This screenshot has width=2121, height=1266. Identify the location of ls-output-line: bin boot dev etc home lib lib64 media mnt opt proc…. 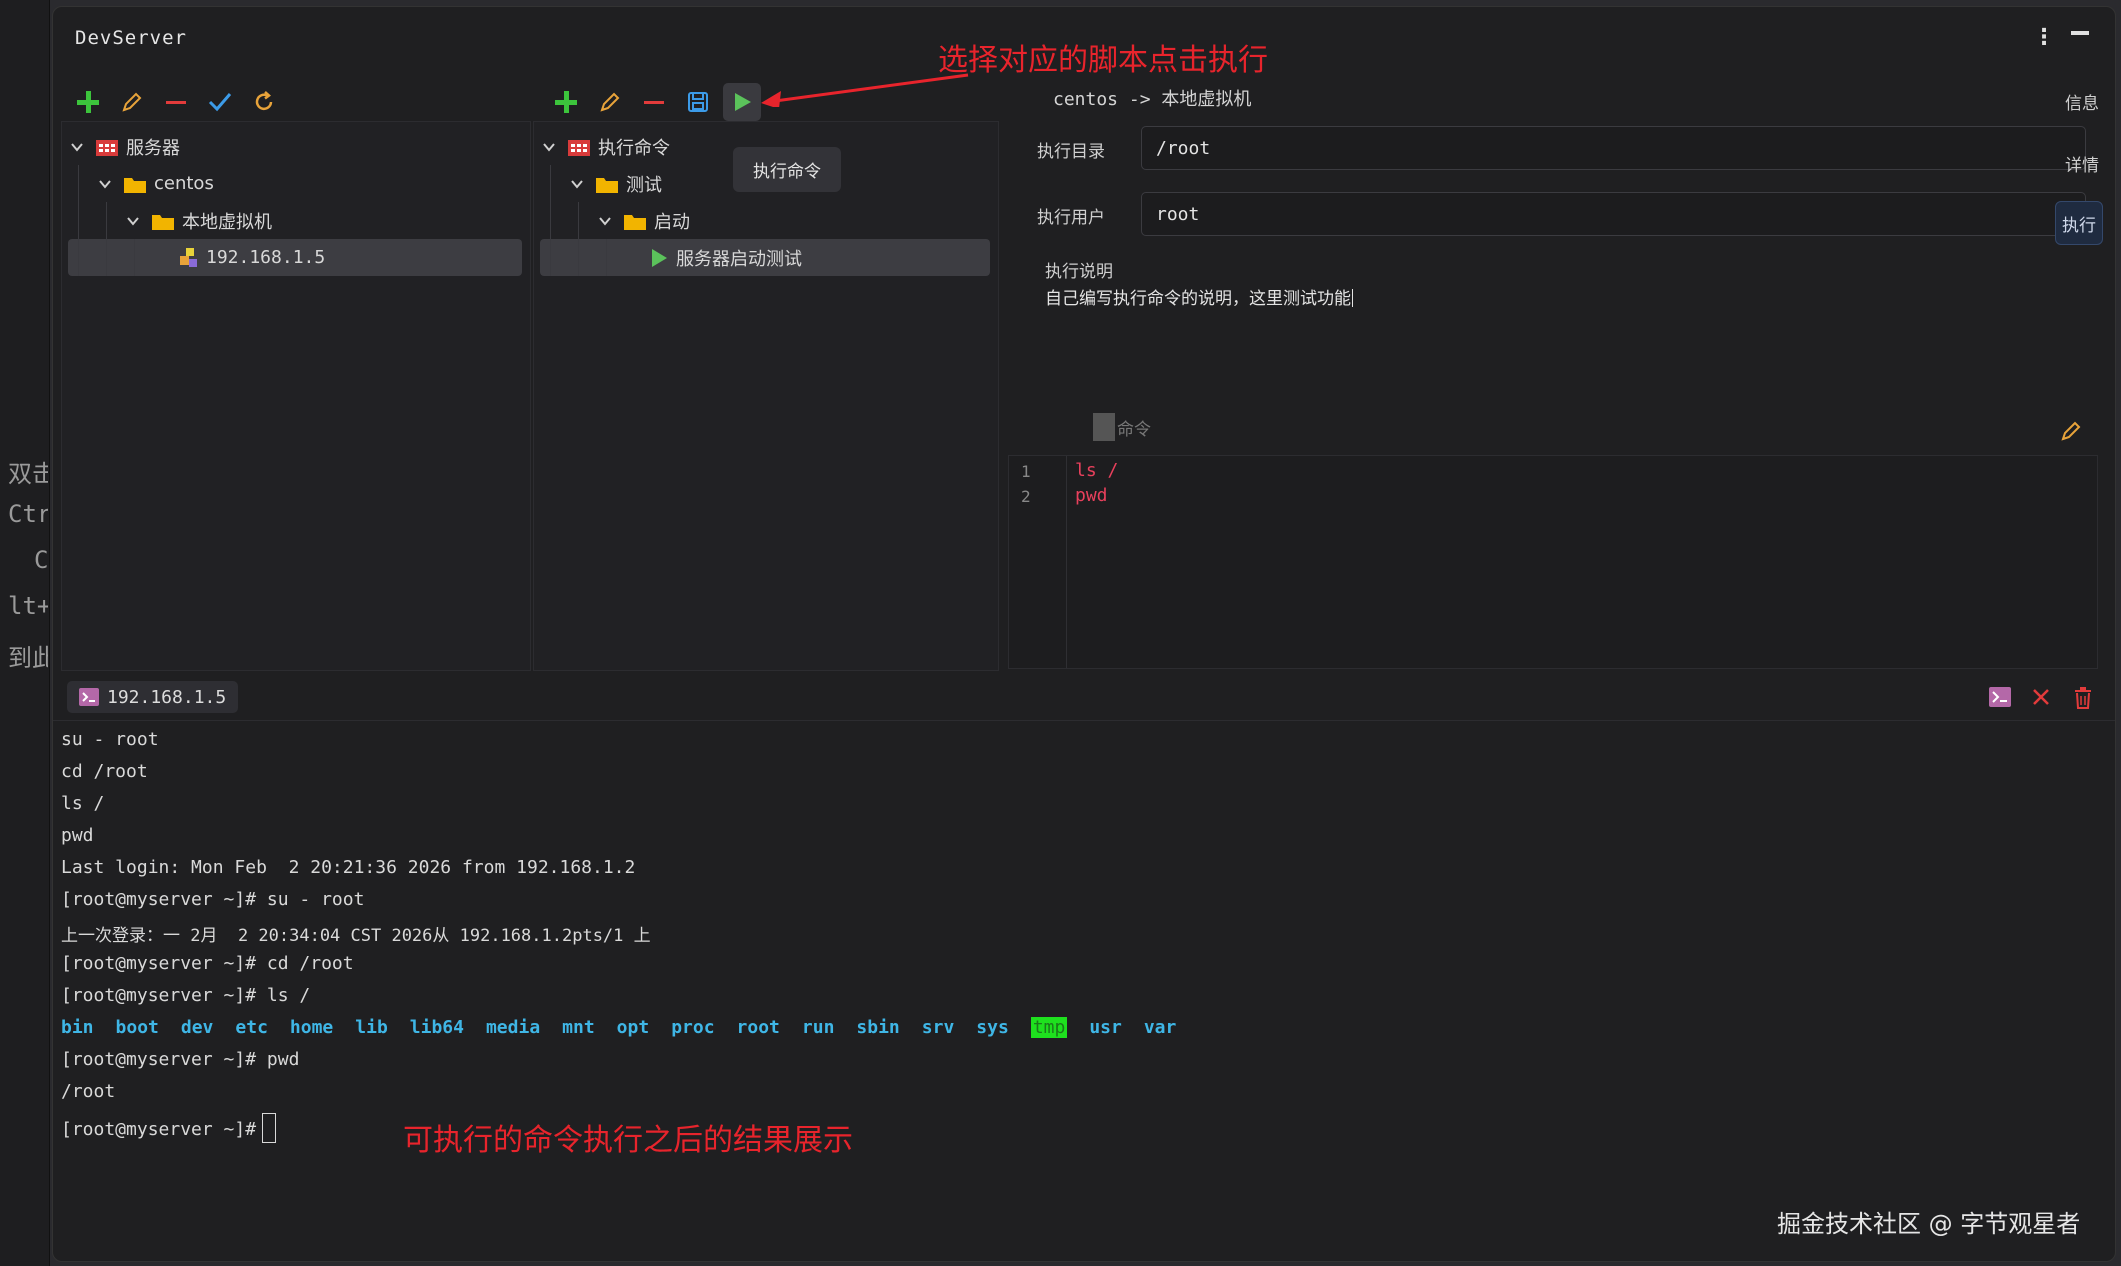
(629, 1027).